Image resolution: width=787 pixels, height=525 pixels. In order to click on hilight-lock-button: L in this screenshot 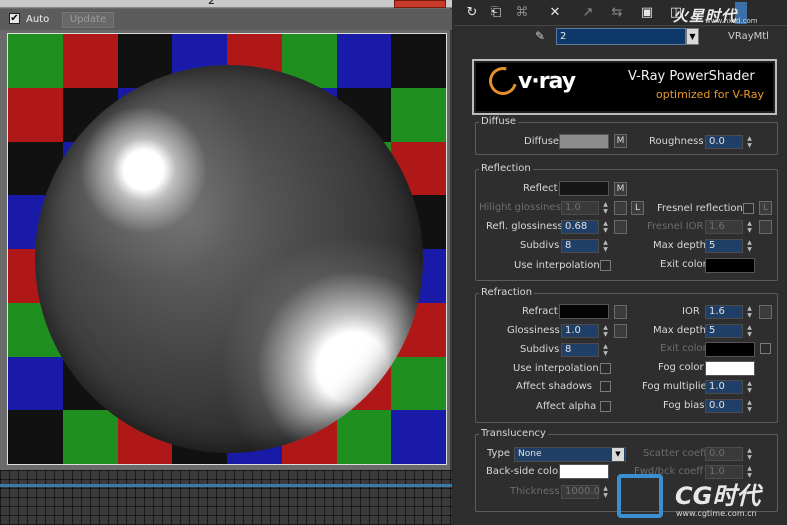, I will do `click(637, 208)`.